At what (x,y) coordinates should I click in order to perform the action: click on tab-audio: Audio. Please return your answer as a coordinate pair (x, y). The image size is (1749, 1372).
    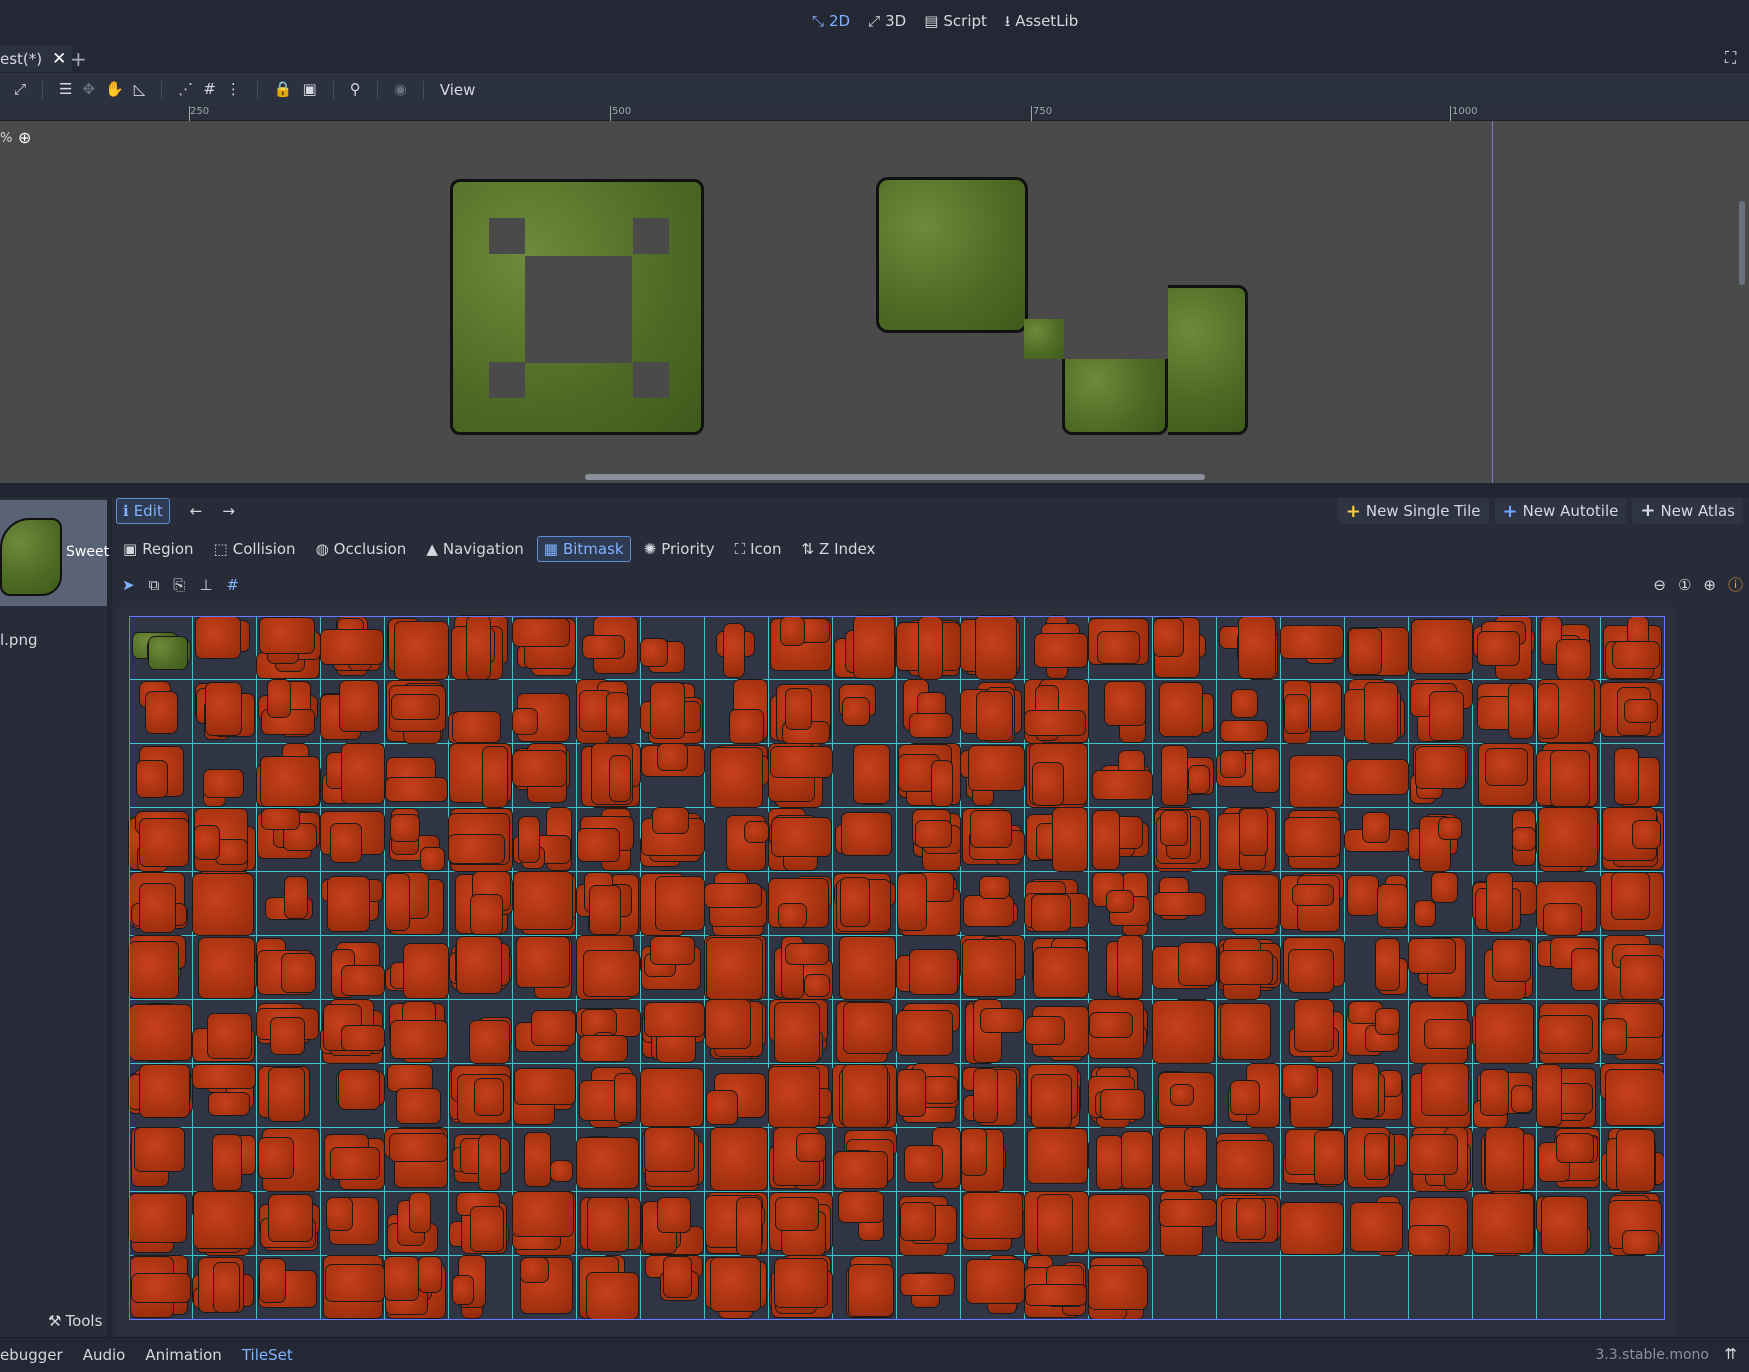
    Looking at the image, I should click on (104, 1355).